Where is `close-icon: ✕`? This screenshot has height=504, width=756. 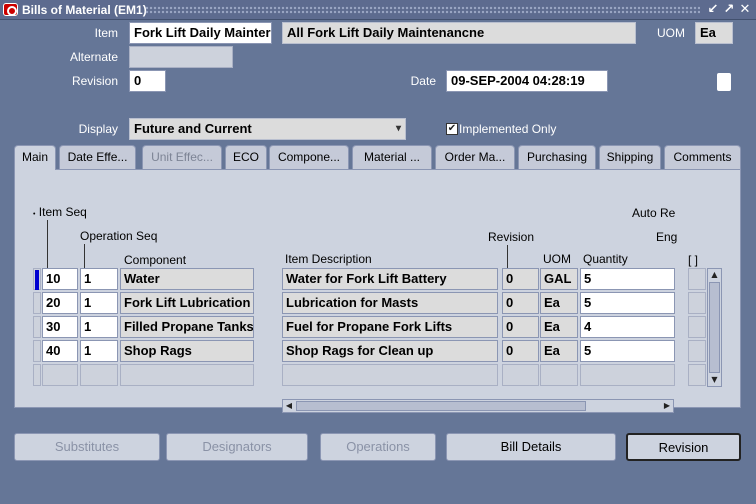
close-icon: ✕ is located at coordinates (745, 9).